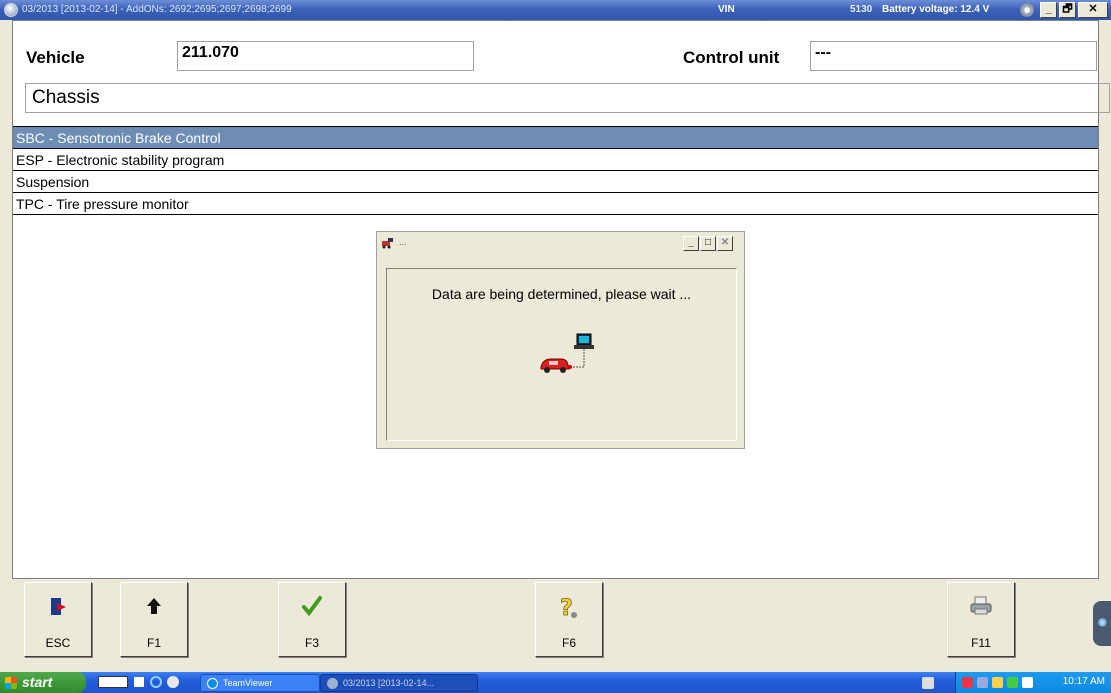  Describe the element at coordinates (568, 643) in the screenshot. I see `f6-key-label: F6` at that location.